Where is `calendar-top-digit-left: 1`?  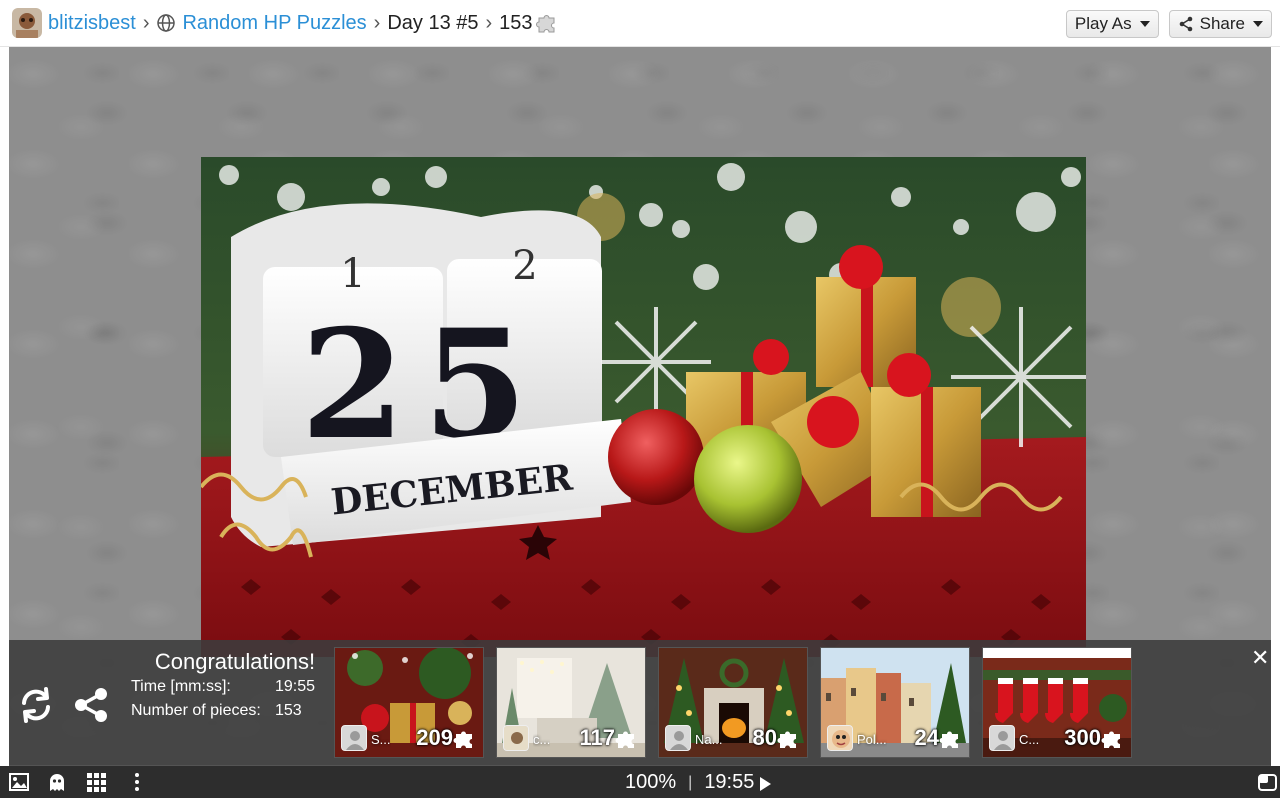
calendar-top-digit-left: 1 is located at coordinates (352, 274).